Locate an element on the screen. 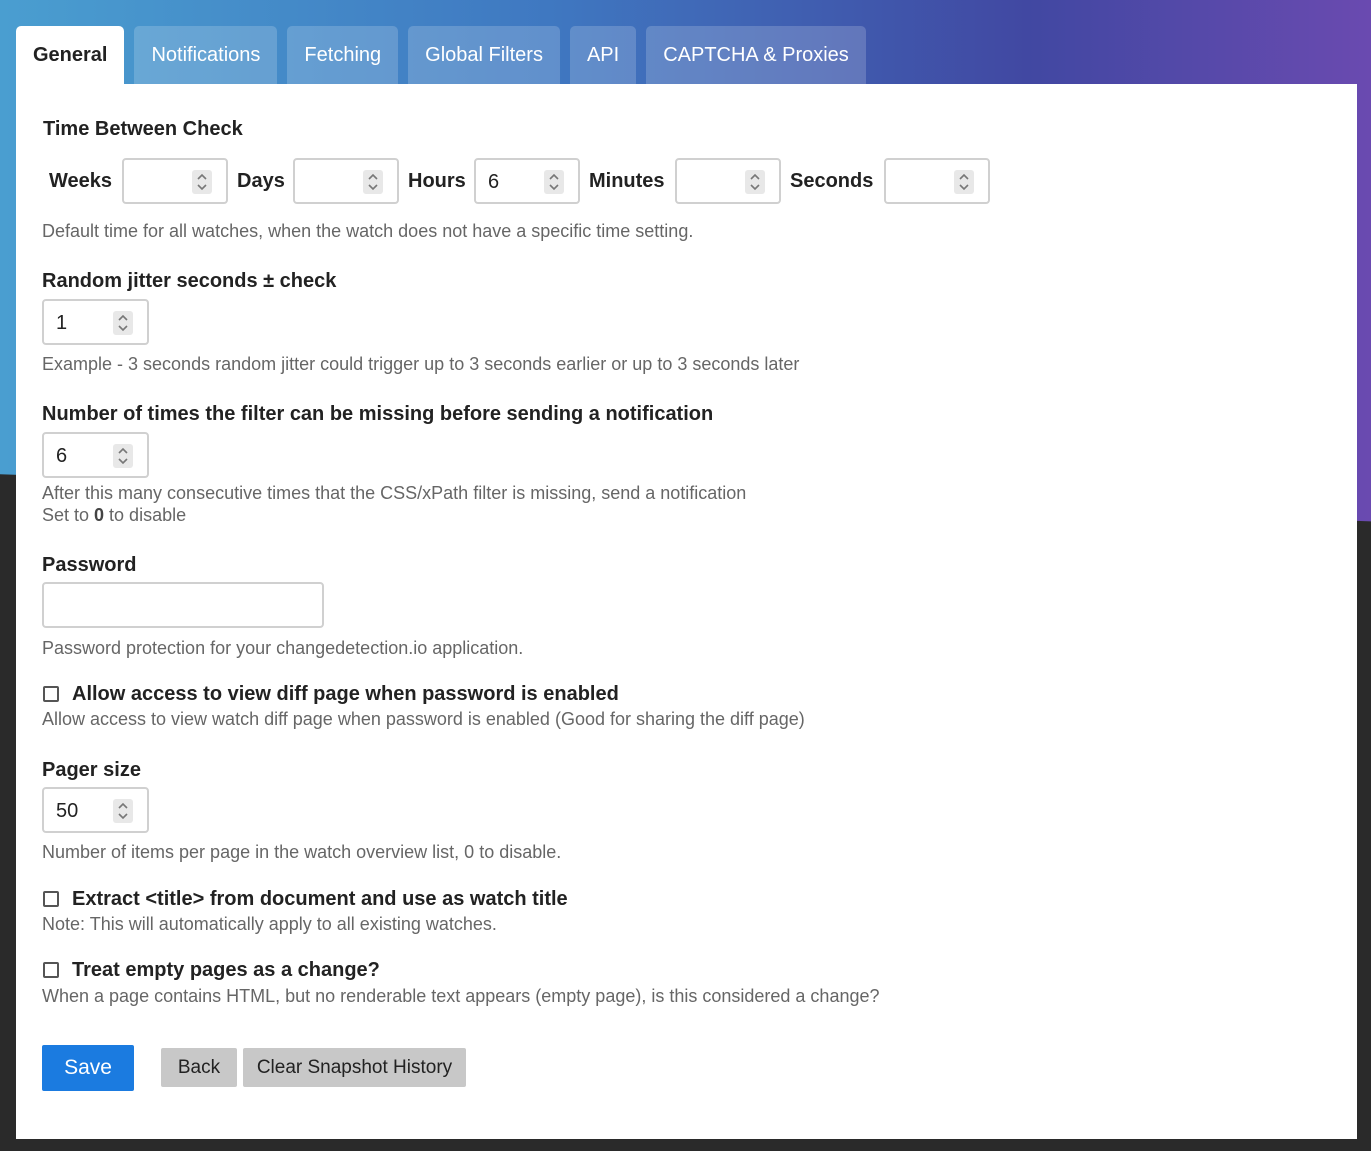  filter-missing-help-zero: 0 is located at coordinates (99, 515).